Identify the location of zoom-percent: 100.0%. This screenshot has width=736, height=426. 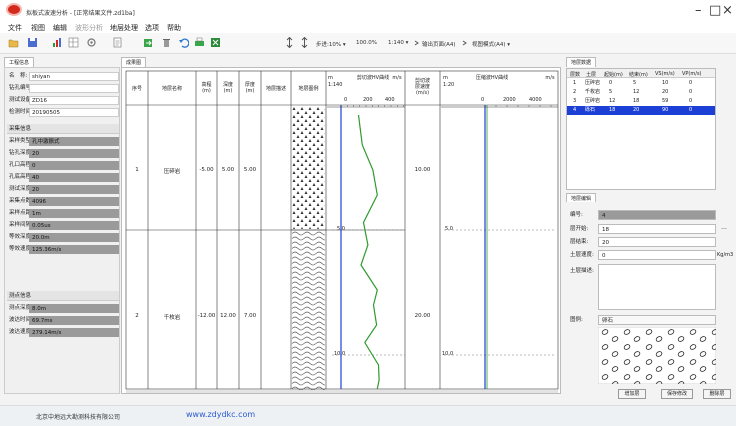
(366, 43).